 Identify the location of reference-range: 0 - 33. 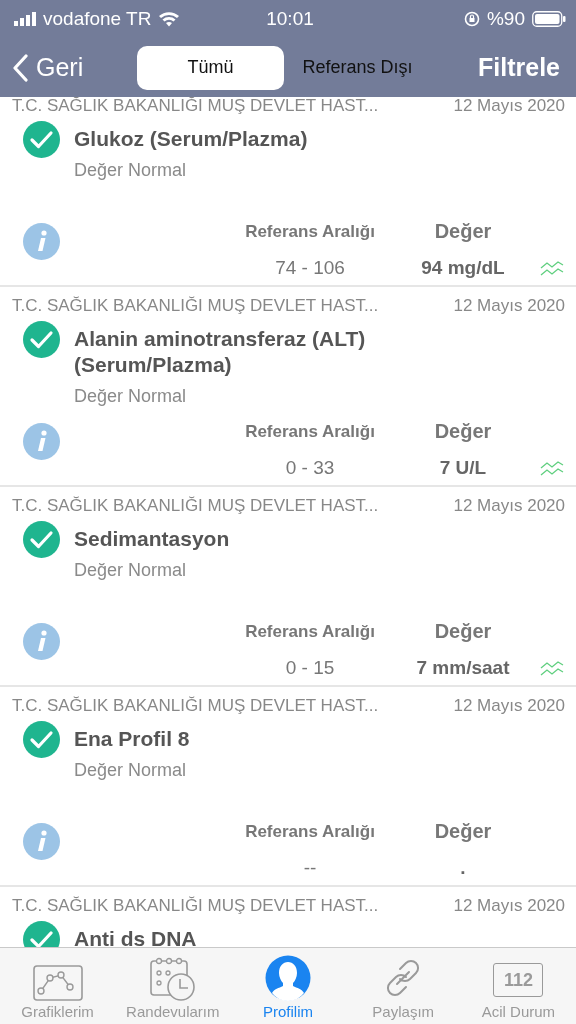
(310, 468).